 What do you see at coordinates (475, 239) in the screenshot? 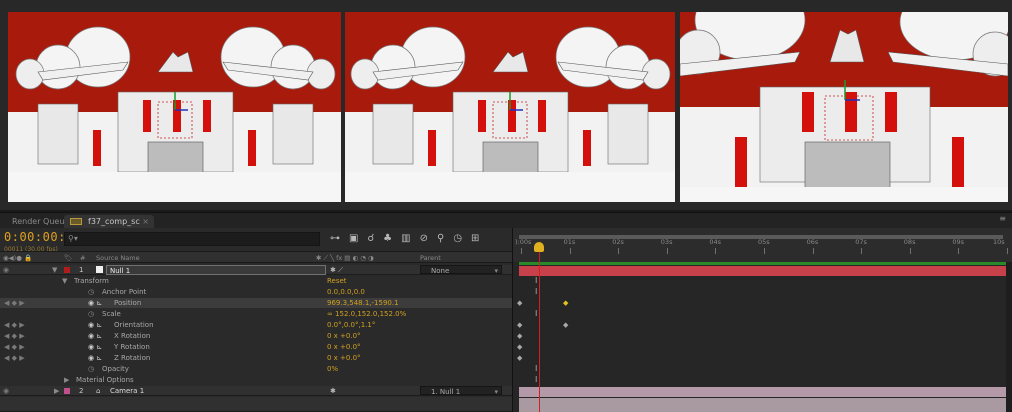
I see `render-region-icon: ⊞` at bounding box center [475, 239].